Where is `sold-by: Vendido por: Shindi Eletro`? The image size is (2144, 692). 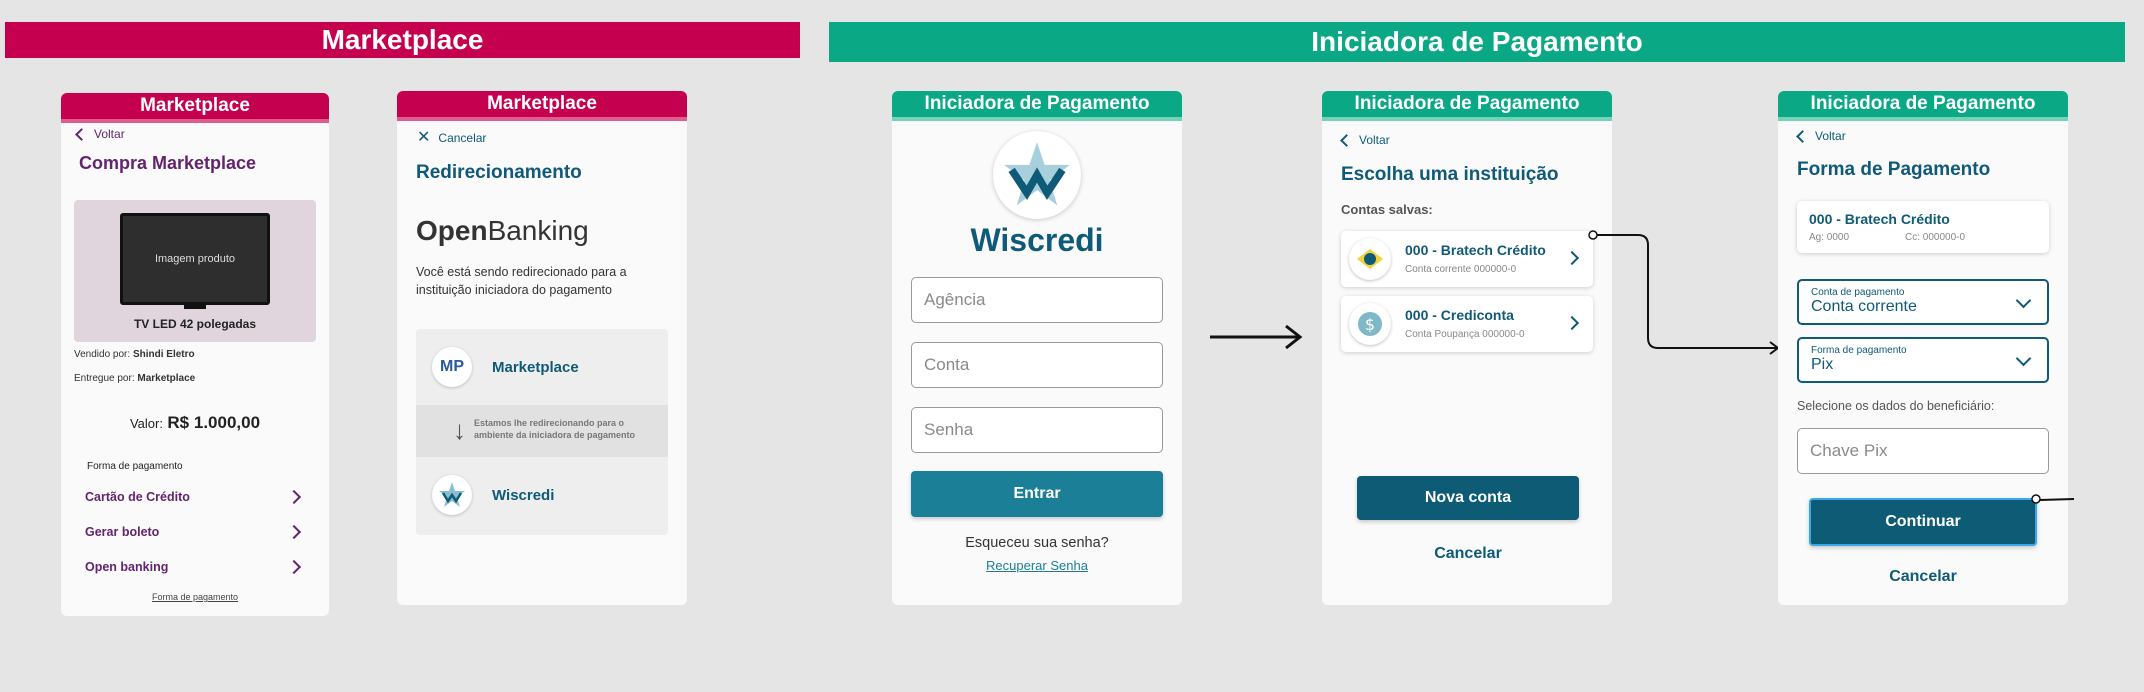 sold-by: Vendido por: Shindi Eletro is located at coordinates (134, 354).